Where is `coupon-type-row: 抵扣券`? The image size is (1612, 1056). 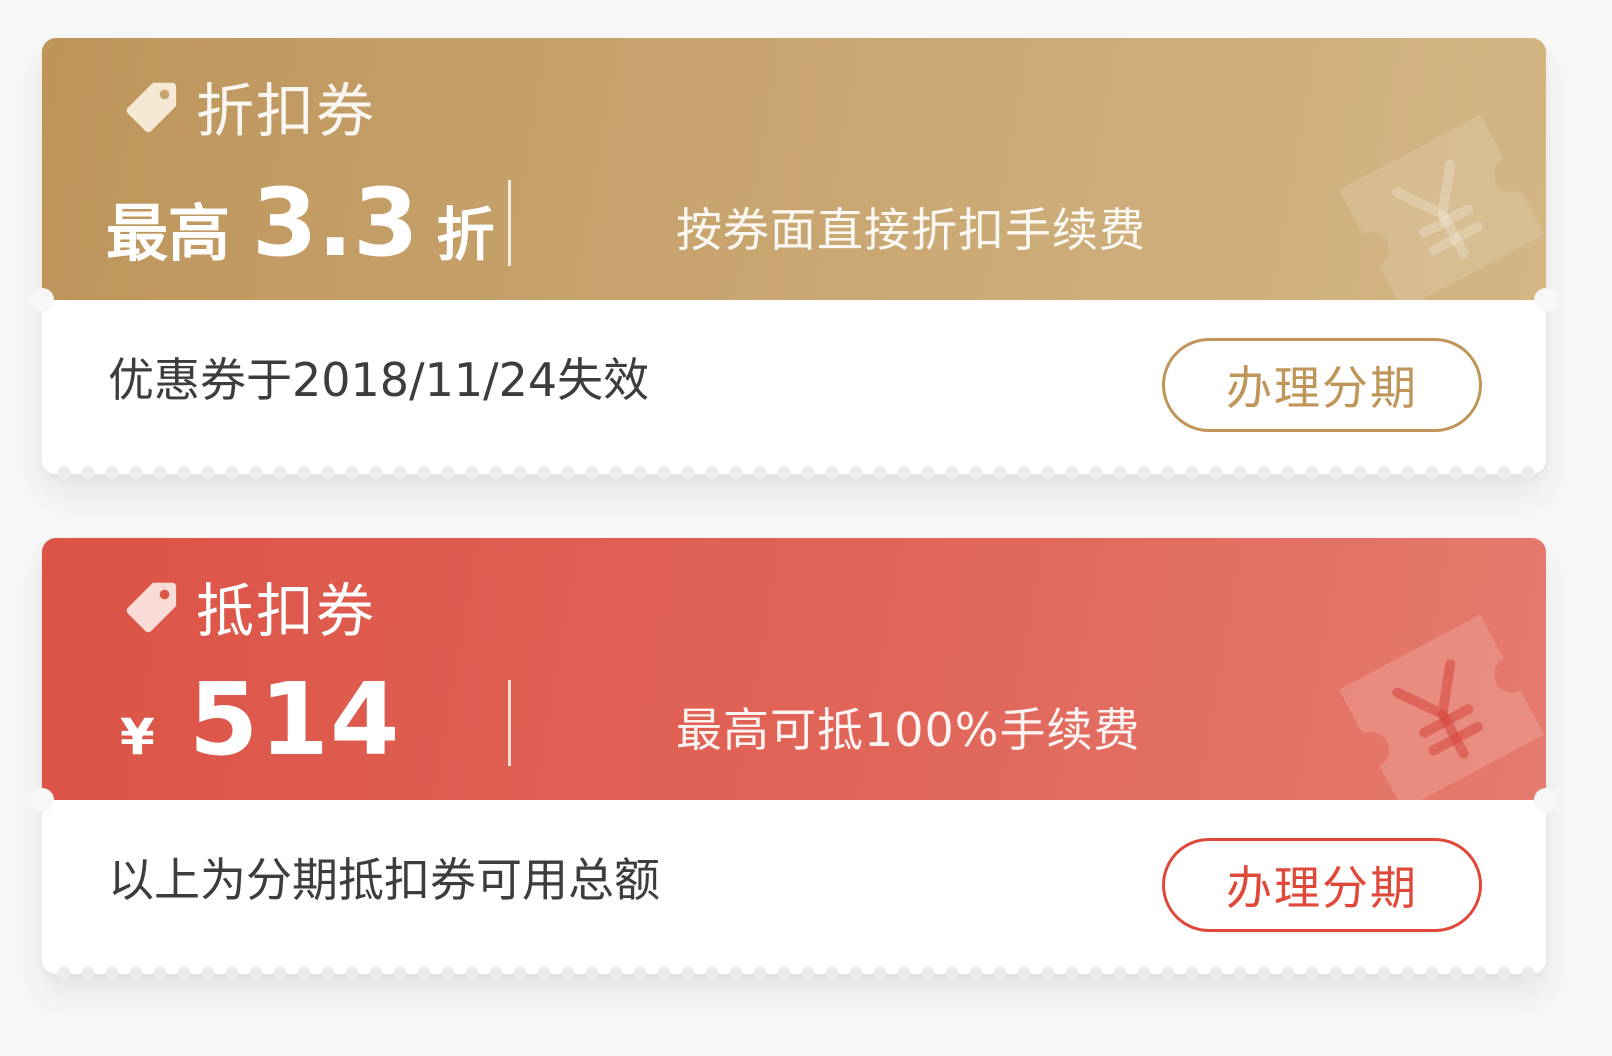
coupon-type-row: 抵扣券 is located at coordinates (249, 606).